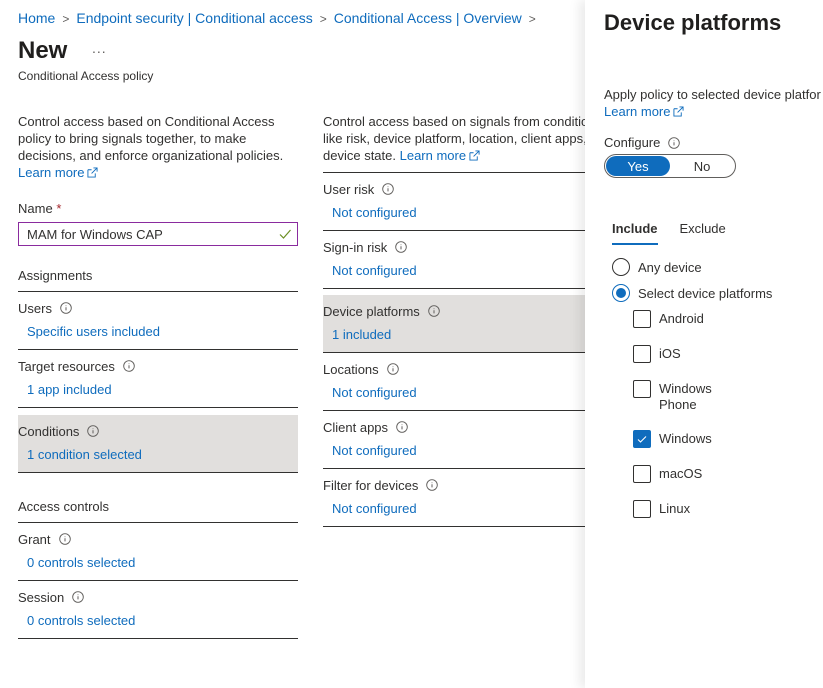  What do you see at coordinates (40, 208) in the screenshot?
I see `name-label: Name *` at bounding box center [40, 208].